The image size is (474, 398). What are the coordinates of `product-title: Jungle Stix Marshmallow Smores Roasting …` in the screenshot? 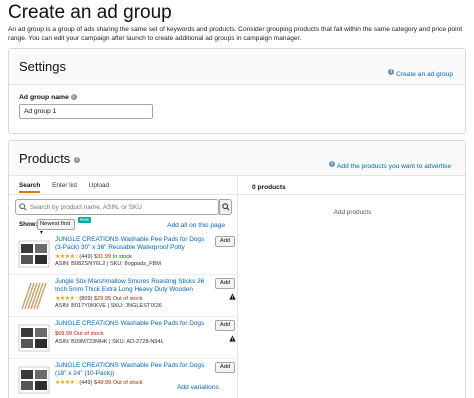 It's located at (130, 286).